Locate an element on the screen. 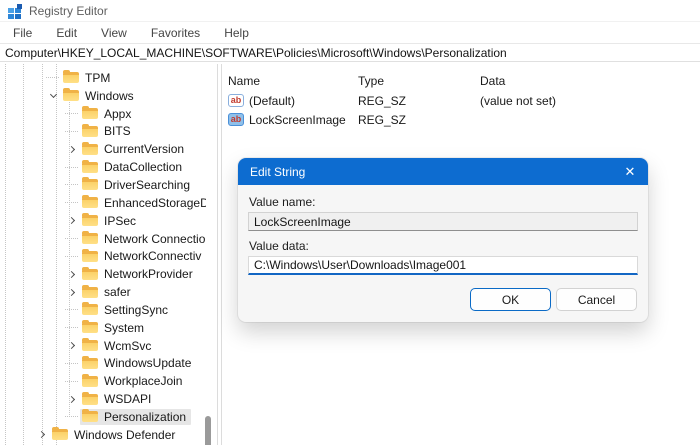 The height and width of the screenshot is (445, 700). tree-item-networkconnectivity: NetworkConnectiv is located at coordinates (103, 256).